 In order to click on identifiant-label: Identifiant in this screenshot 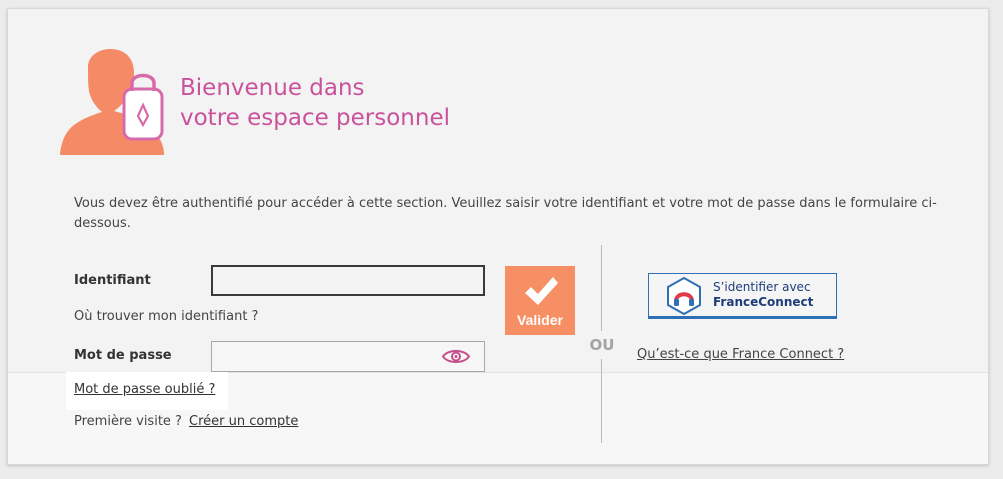, I will do `click(112, 280)`.